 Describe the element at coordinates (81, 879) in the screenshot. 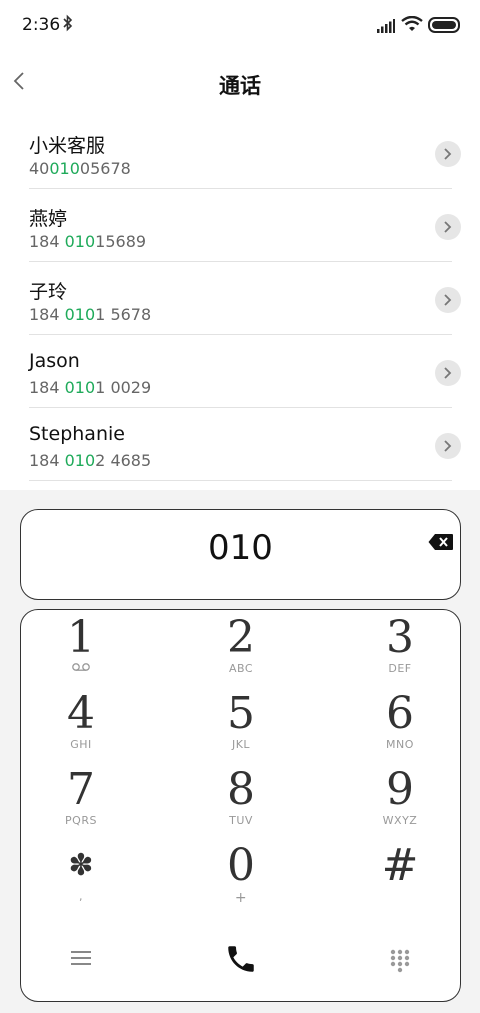

I see `key-star: ✽ ,` at that location.